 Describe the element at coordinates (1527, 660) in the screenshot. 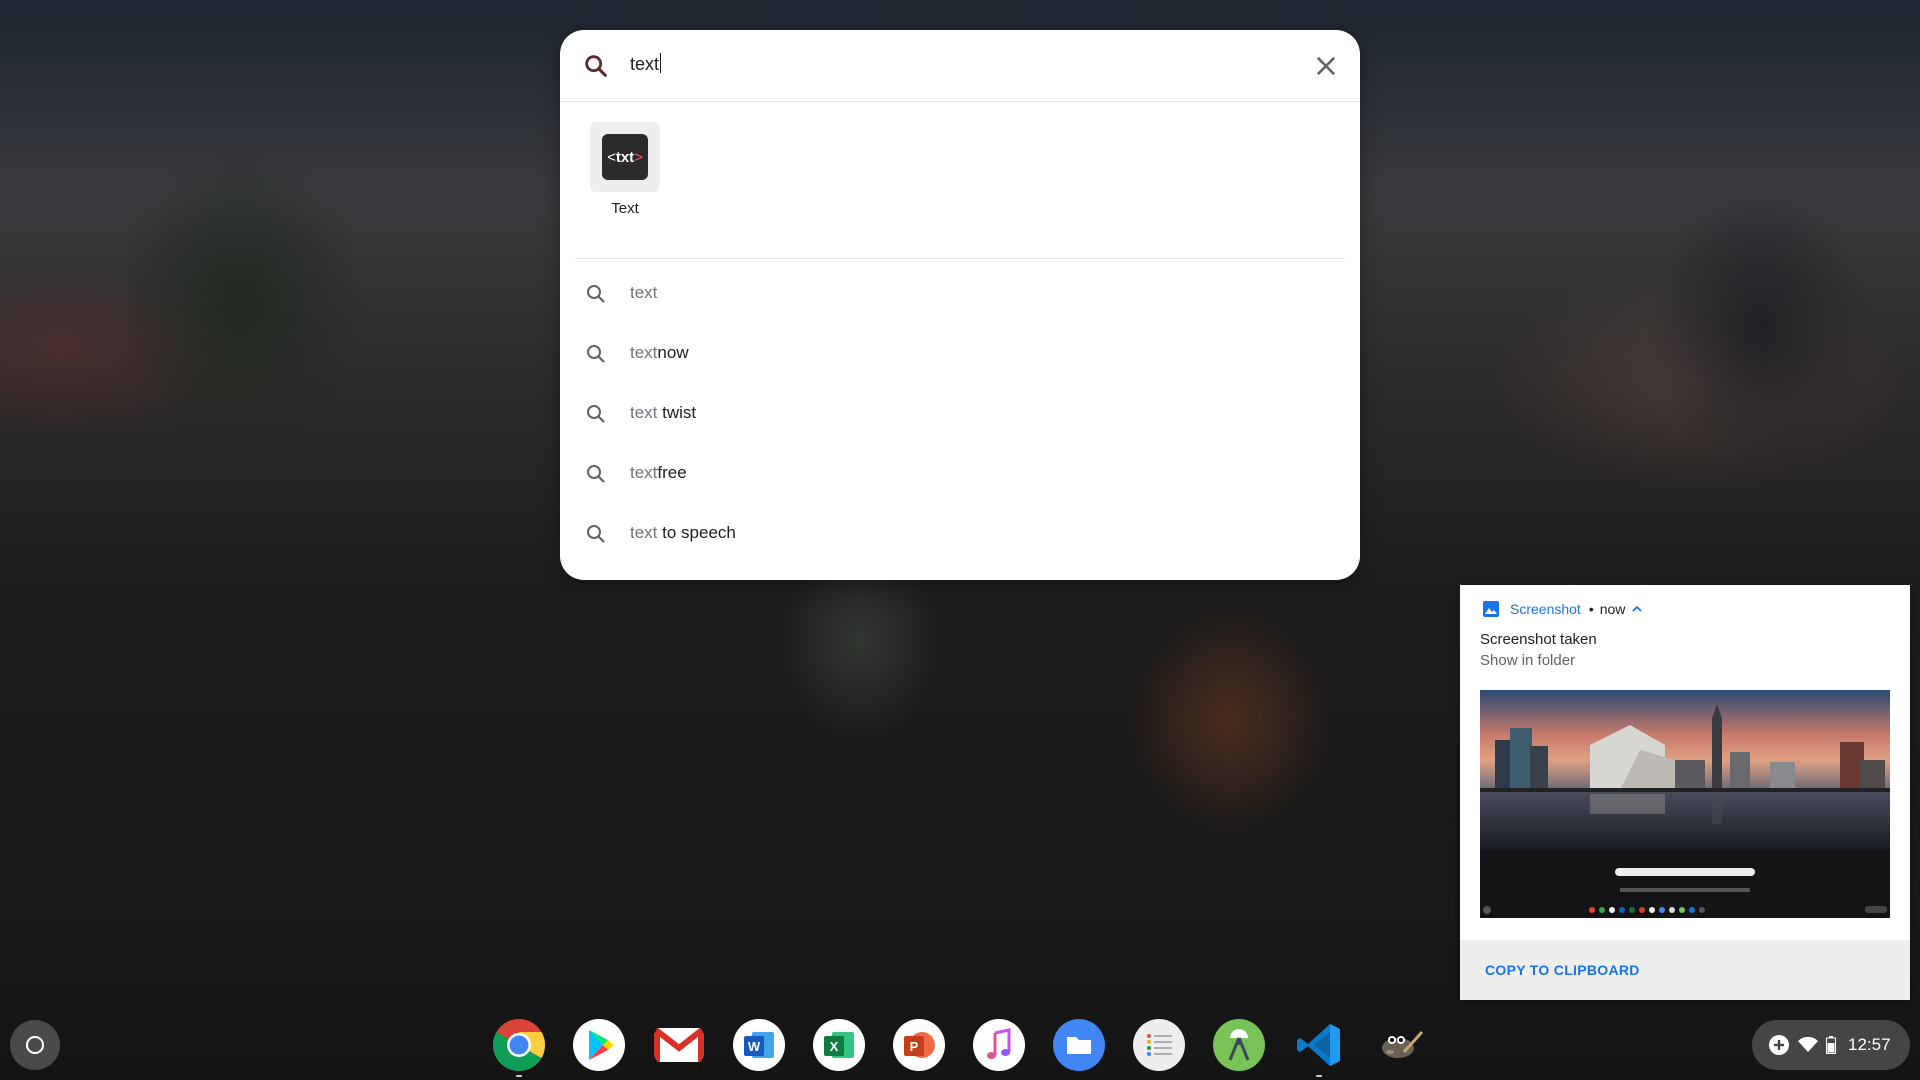

I see `notification-message: Show in folder` at that location.